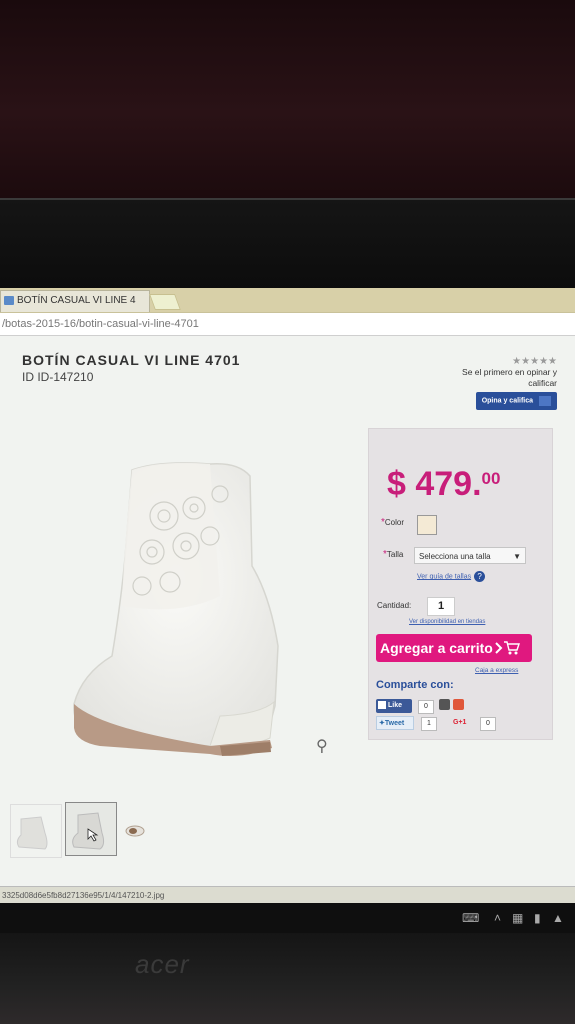  Describe the element at coordinates (165, 302) in the screenshot. I see `new-tab-button` at that location.